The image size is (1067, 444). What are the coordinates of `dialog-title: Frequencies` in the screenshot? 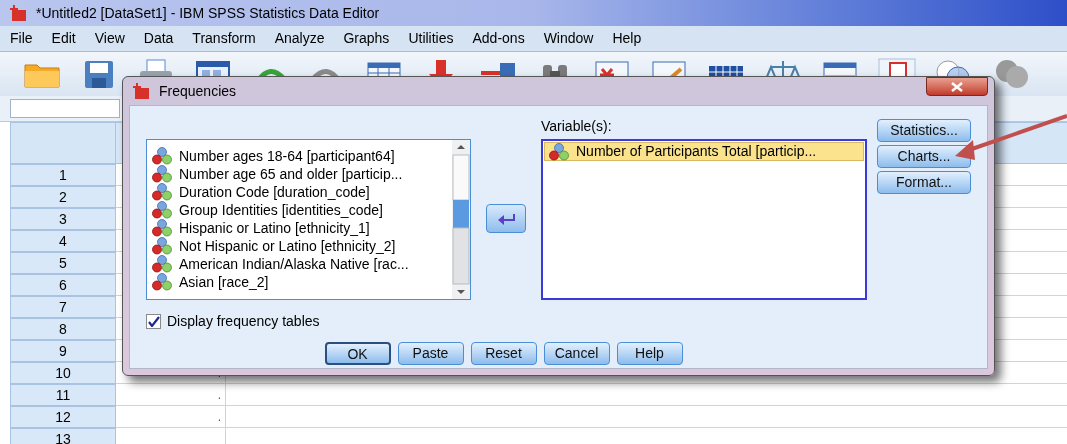 It's located at (198, 91).